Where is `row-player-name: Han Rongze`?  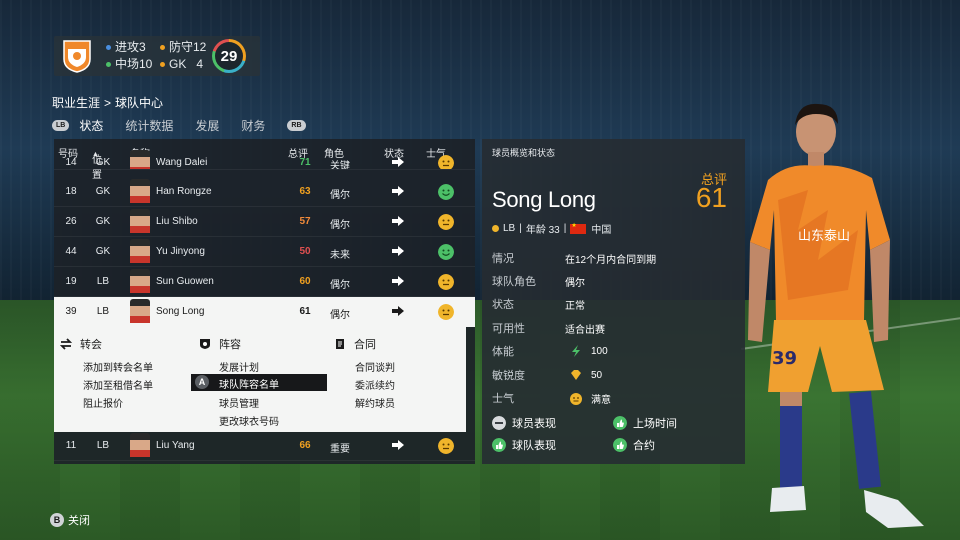 row-player-name: Han Rongze is located at coordinates (184, 191).